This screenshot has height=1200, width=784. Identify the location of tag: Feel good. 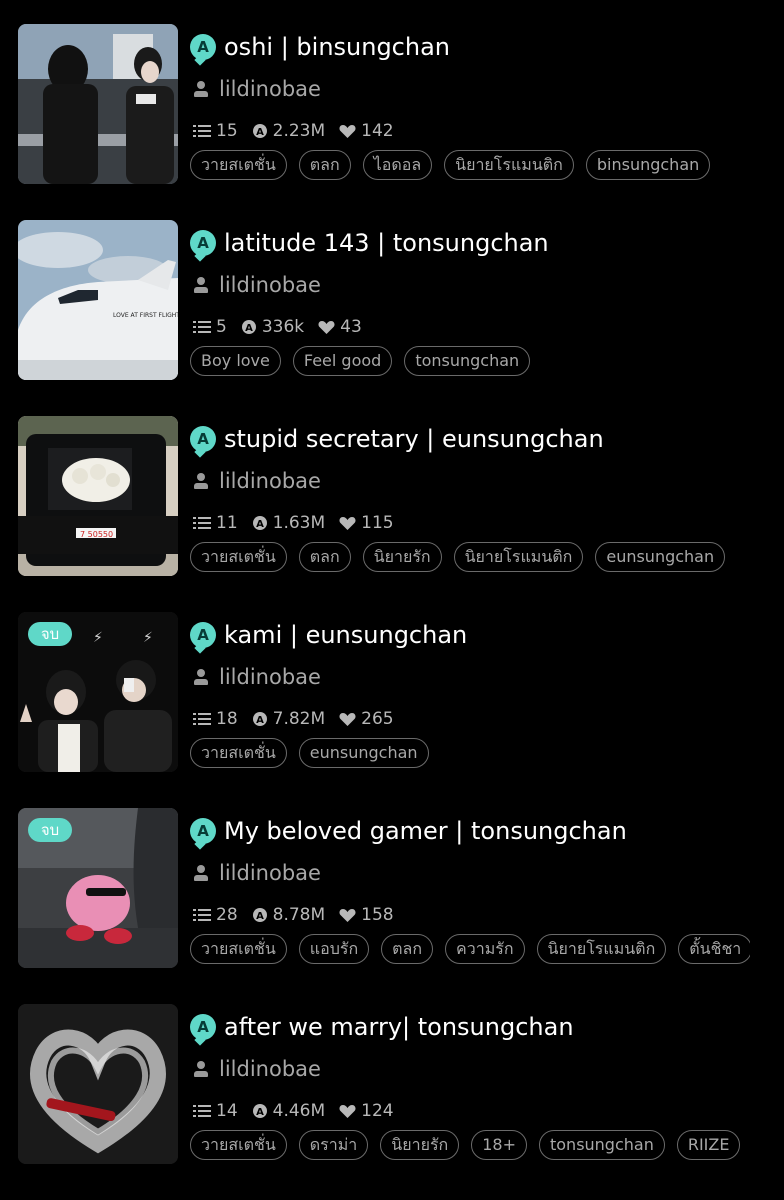
(342, 361).